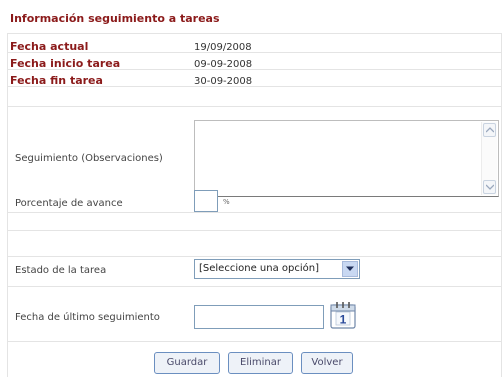 This screenshot has height=377, width=504. What do you see at coordinates (87, 317) in the screenshot?
I see `fecha-seguimiento-label: Fecha de último seguimiento` at bounding box center [87, 317].